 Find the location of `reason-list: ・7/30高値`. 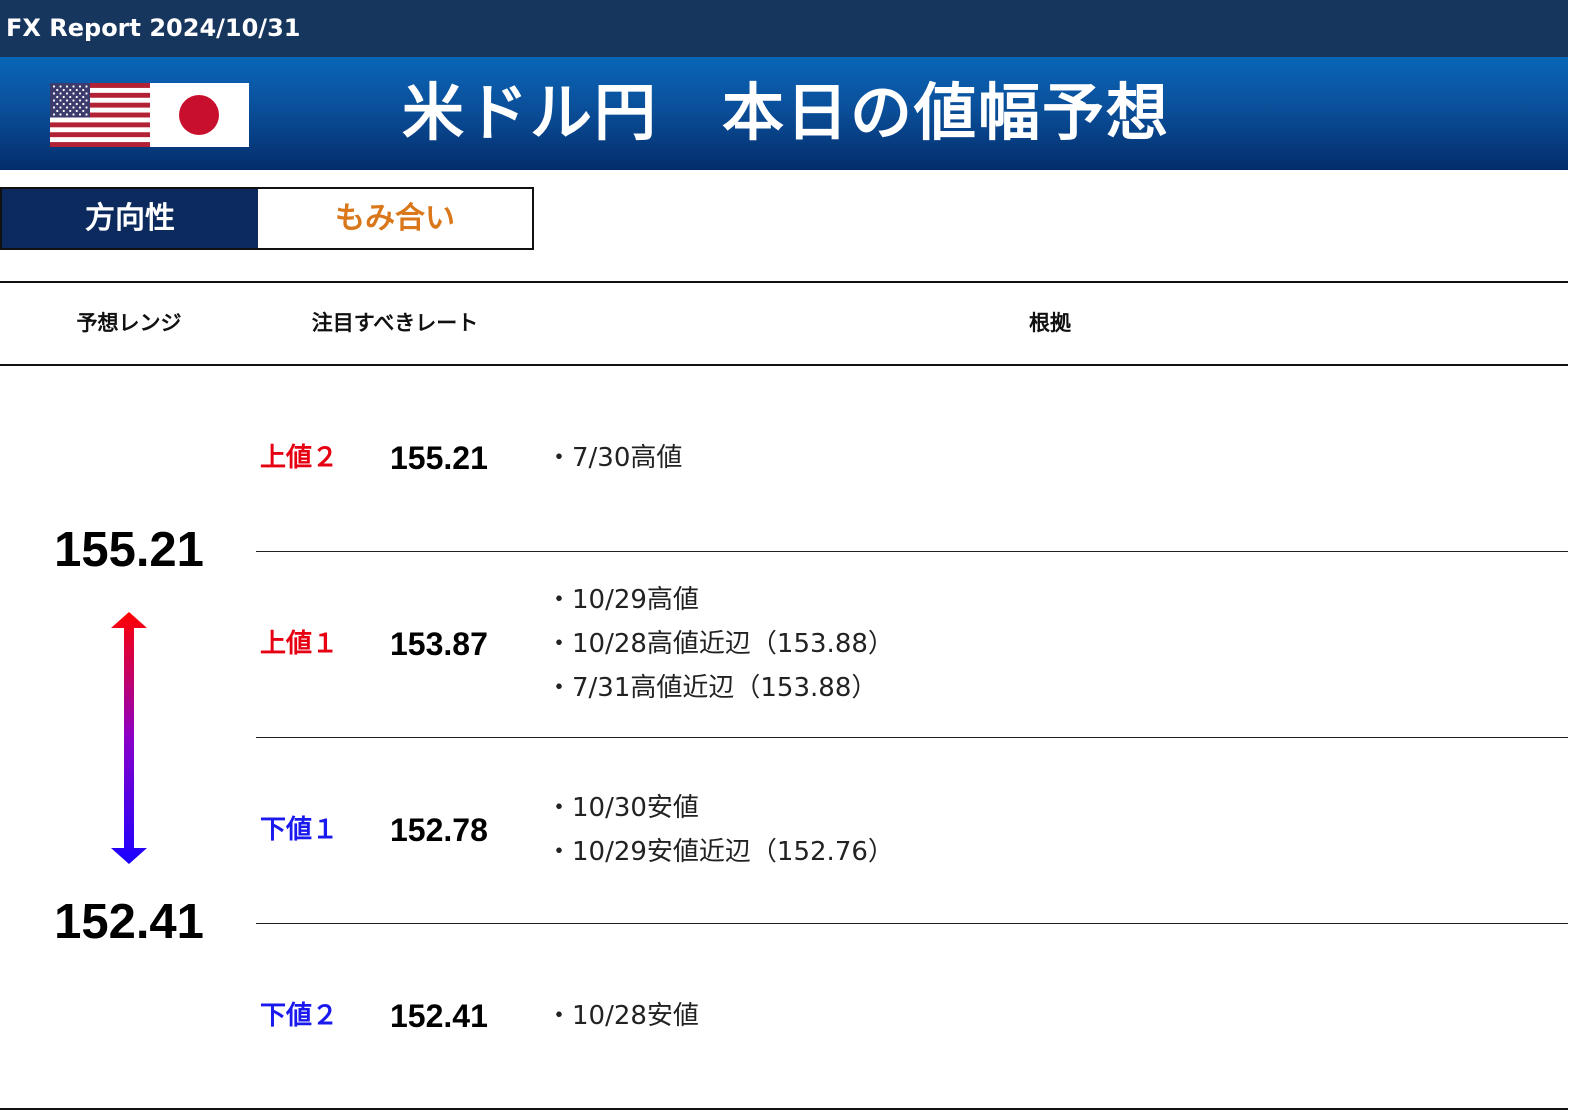

reason-list: ・7/30高値 is located at coordinates (614, 458).